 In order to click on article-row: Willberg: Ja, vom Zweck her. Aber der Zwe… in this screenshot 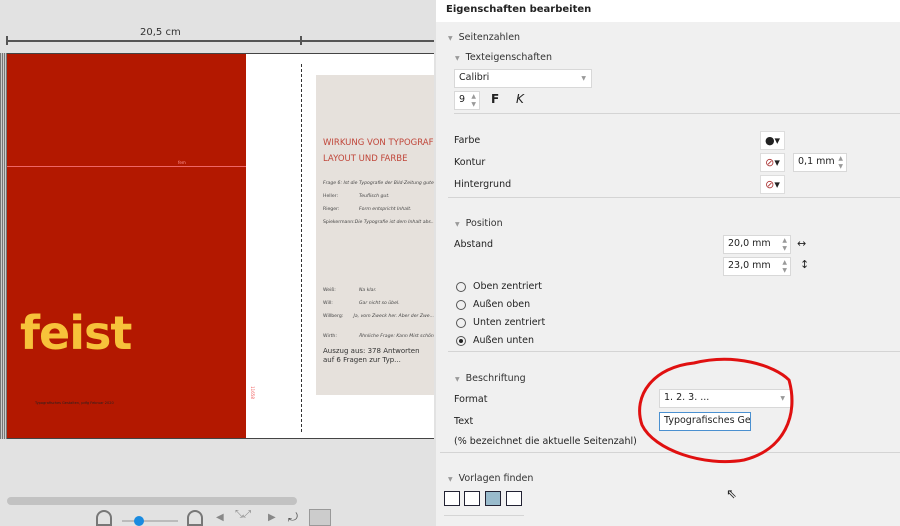, I will do `click(378, 316)`.